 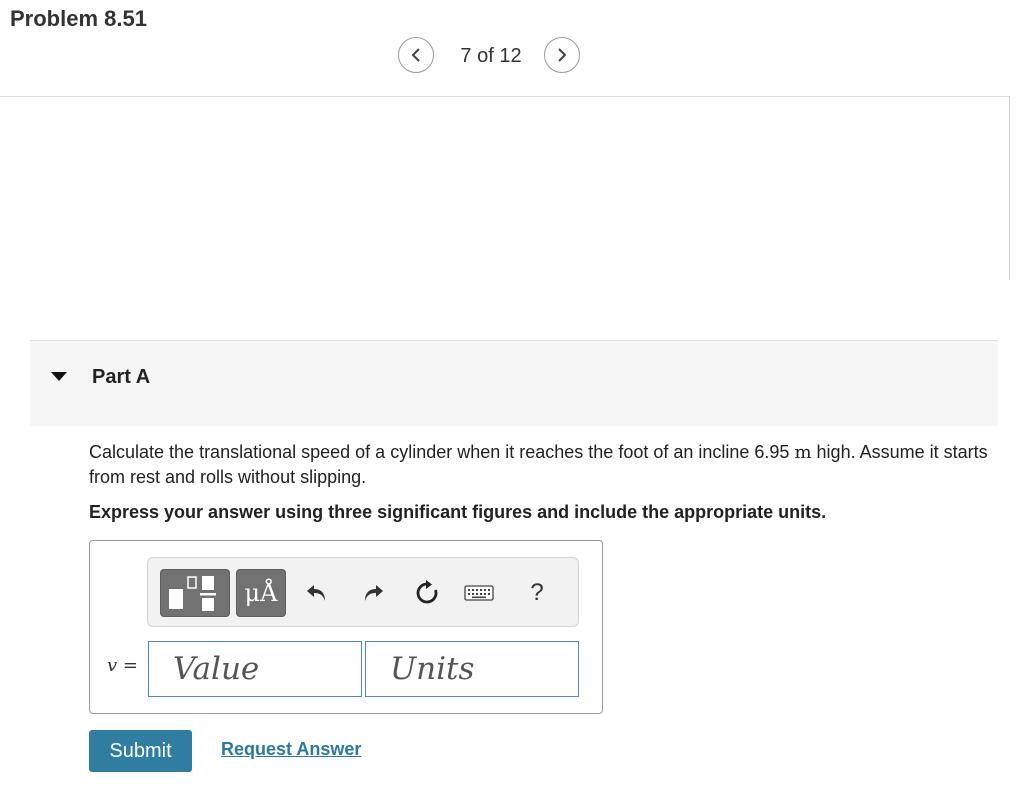 I want to click on help-icon: ?, so click(x=537, y=592).